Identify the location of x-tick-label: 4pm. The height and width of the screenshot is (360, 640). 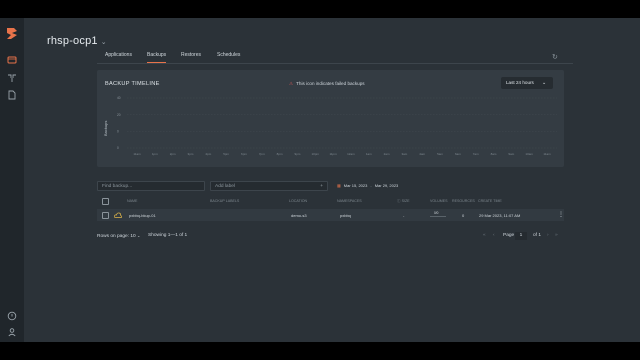
(208, 154).